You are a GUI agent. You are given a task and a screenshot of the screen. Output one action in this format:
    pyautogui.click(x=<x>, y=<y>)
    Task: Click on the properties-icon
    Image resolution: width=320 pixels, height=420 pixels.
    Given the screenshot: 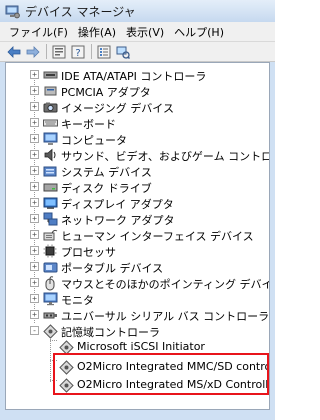 What is the action you would take?
    pyautogui.click(x=59, y=52)
    